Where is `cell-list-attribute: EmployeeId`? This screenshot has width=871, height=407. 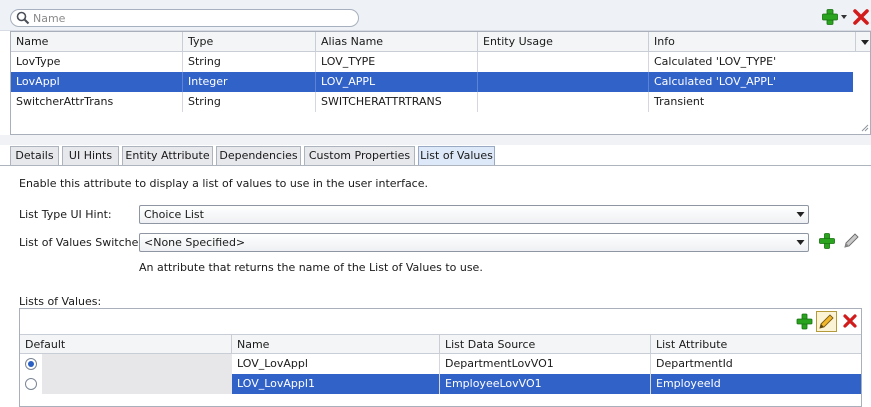 cell-list-attribute: EmployeeId is located at coordinates (688, 383).